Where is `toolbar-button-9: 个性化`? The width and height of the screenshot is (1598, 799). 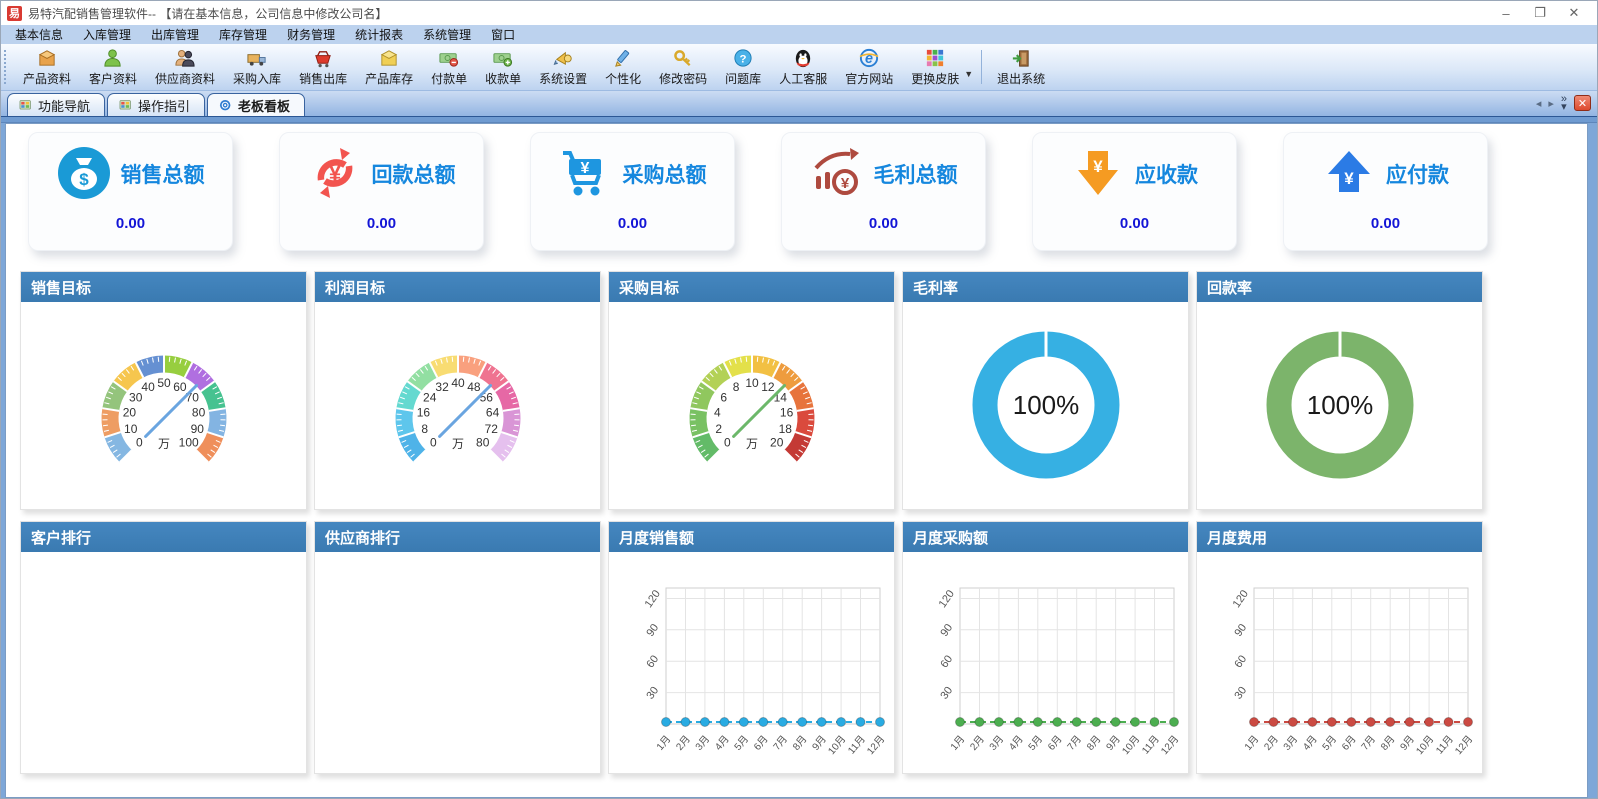
toolbar-button-9: 个性化 is located at coordinates (623, 67).